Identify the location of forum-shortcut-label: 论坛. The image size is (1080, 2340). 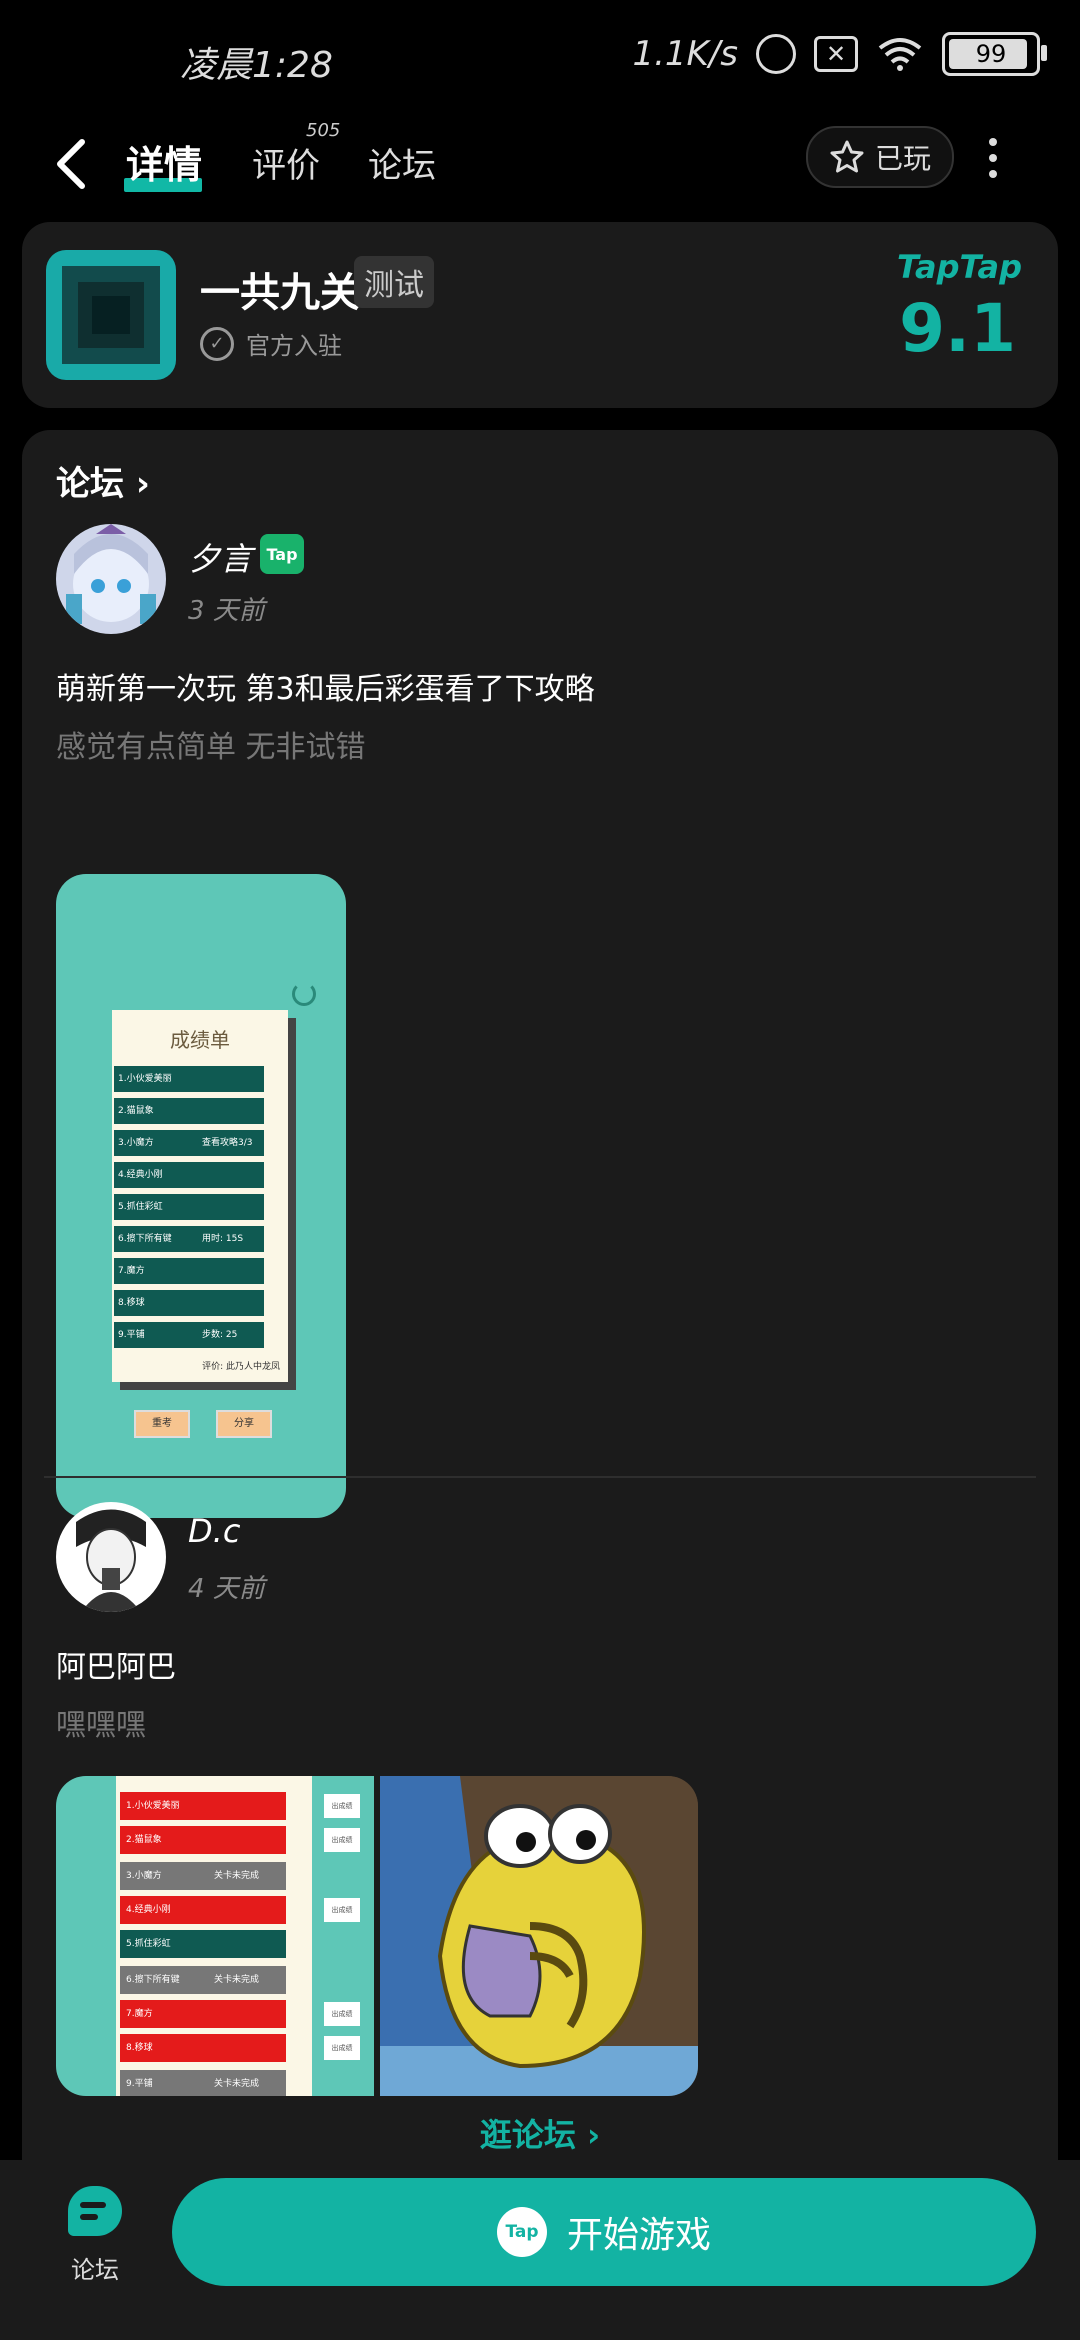
(95, 2270).